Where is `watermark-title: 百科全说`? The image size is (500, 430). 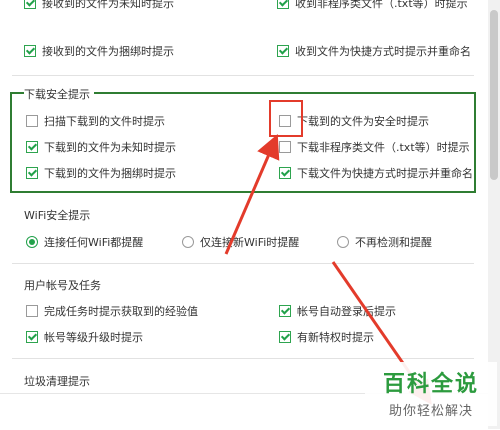 watermark-title: 百科全说 is located at coordinates (430, 384).